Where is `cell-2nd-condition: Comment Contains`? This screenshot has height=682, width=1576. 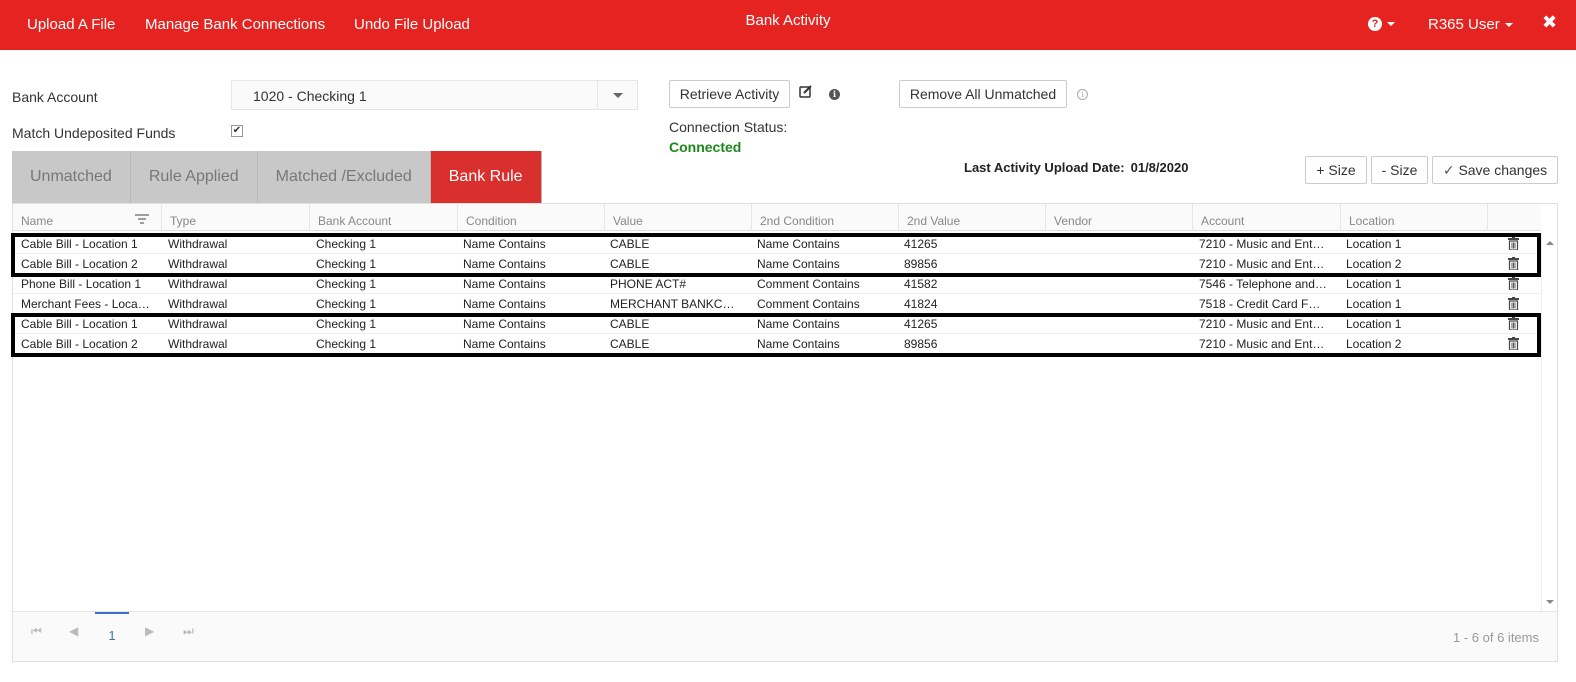
cell-2nd-condition: Comment Contains is located at coordinates (808, 304).